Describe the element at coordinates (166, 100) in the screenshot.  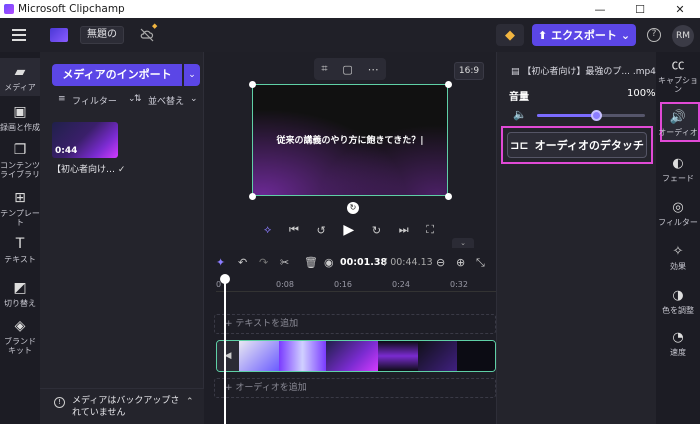
I see `sort-button: 並べ替え` at that location.